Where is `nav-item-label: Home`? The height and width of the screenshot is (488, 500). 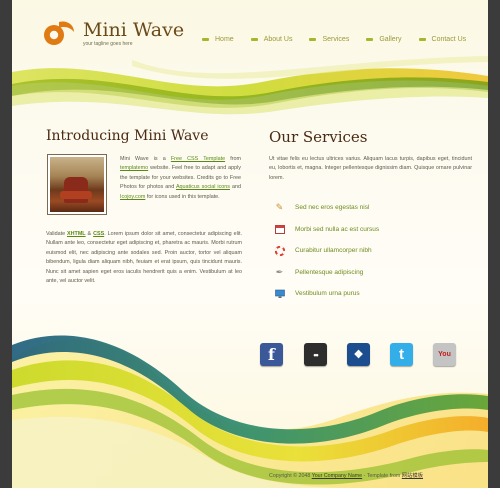 nav-item-label: Home is located at coordinates (224, 39).